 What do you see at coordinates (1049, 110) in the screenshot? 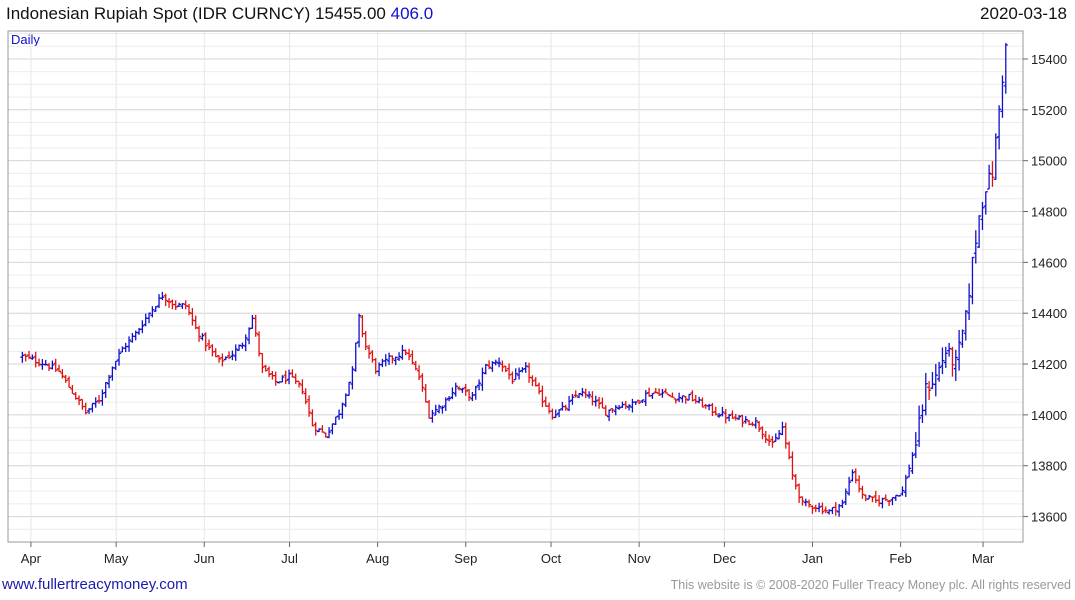
I see `y-tick-label: 15200` at bounding box center [1049, 110].